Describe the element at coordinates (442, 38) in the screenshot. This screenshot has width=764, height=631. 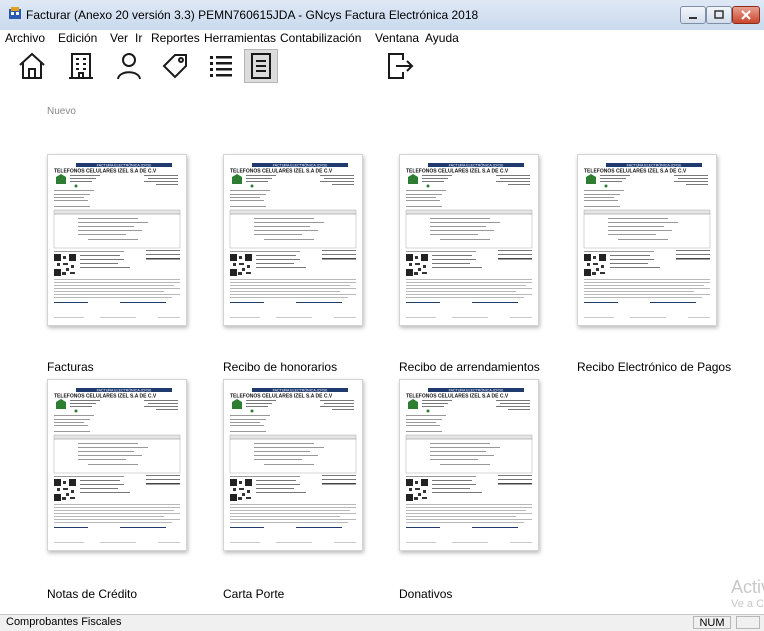
I see `menu-ayuda: Ayuda` at that location.